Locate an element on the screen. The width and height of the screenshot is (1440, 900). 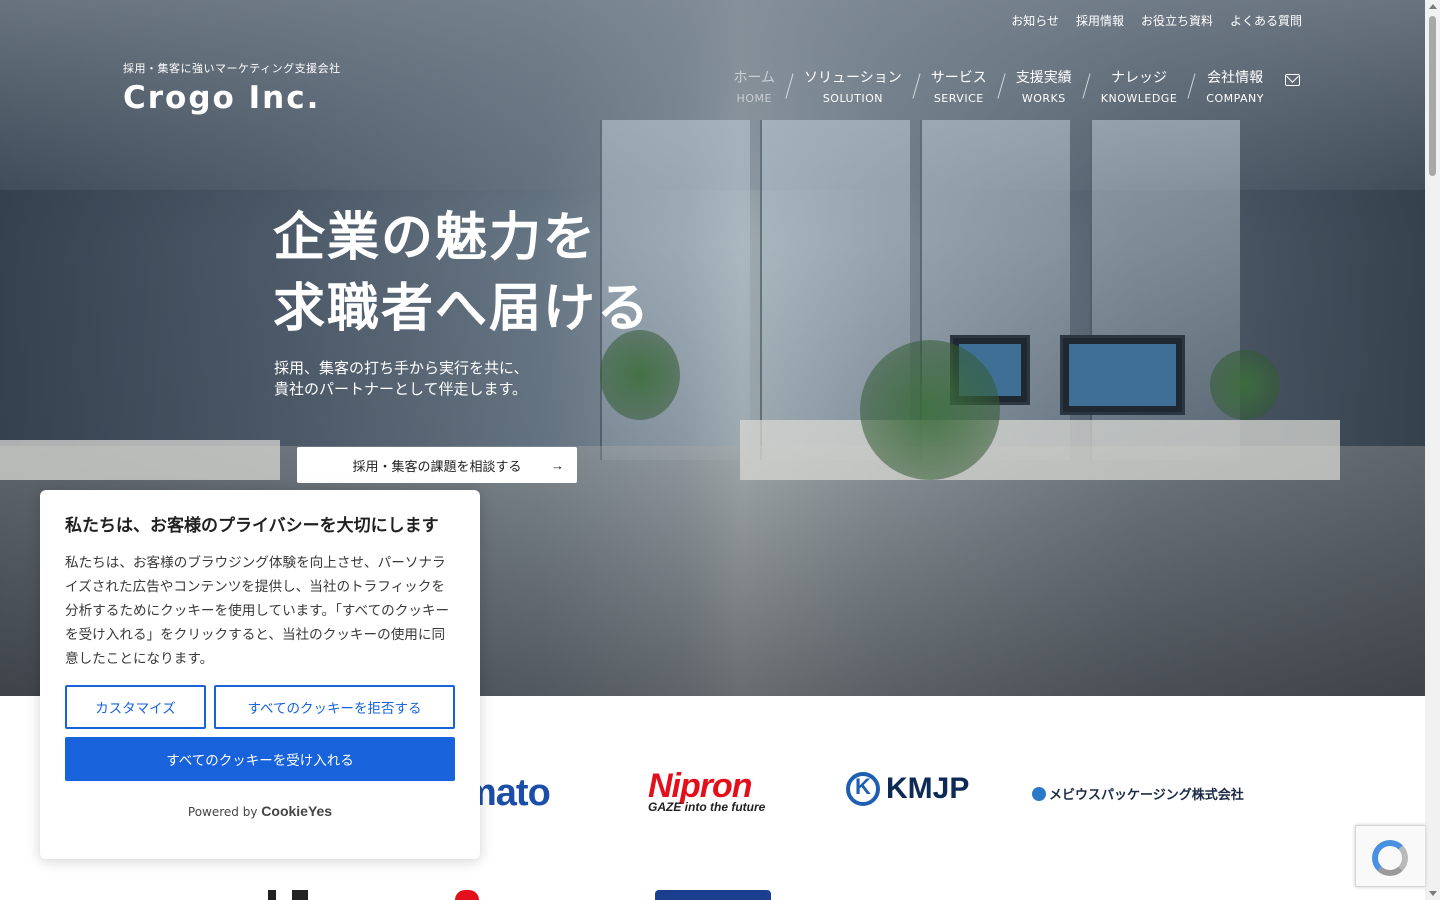
hero-monitor is located at coordinates (1122, 375).